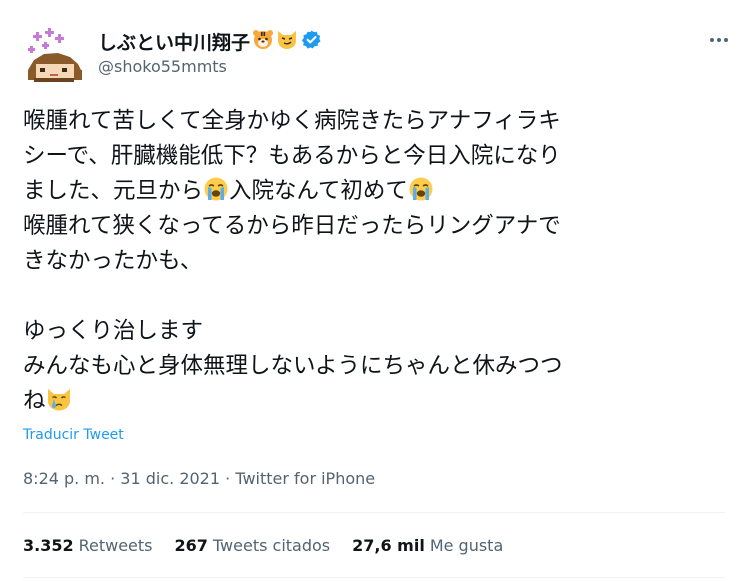 The image size is (747, 581). Describe the element at coordinates (427, 545) in the screenshot. I see `likes-stat: 27,6 mil Me gusta` at that location.